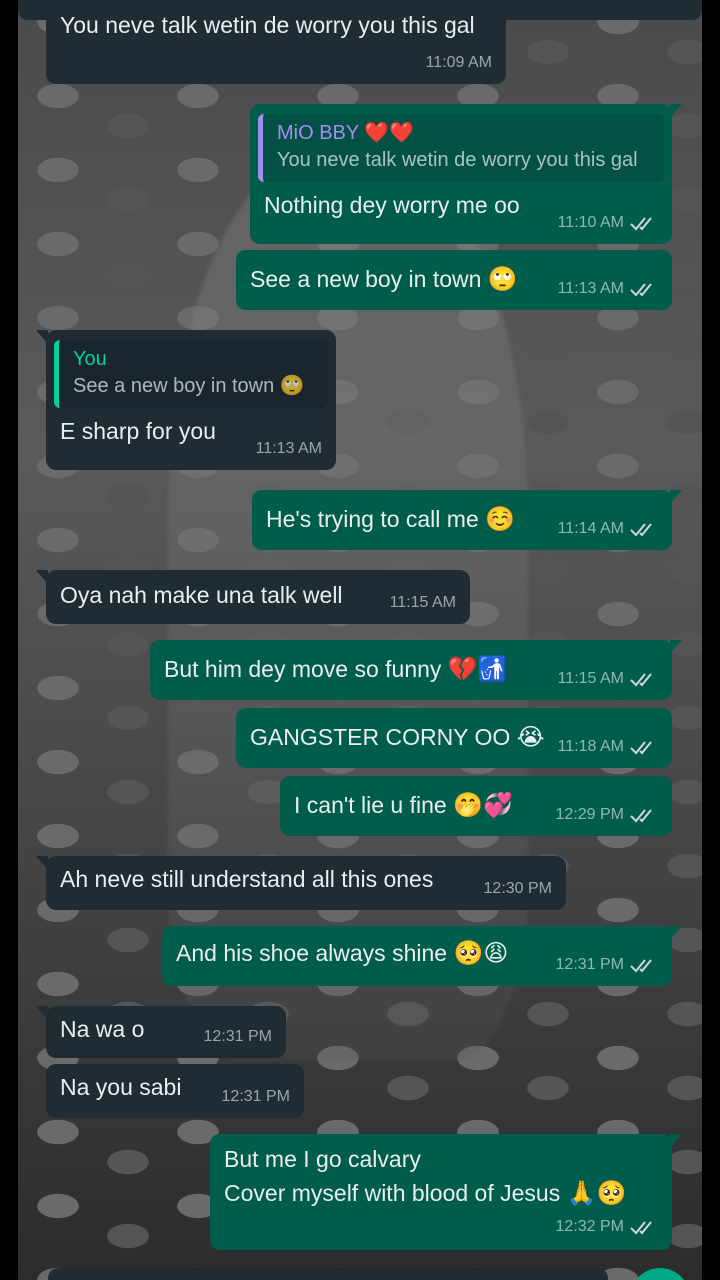  I want to click on message-bubble-outgoing: But him dey move so funny 💔🚮 11:15 AM, so click(416, 670).